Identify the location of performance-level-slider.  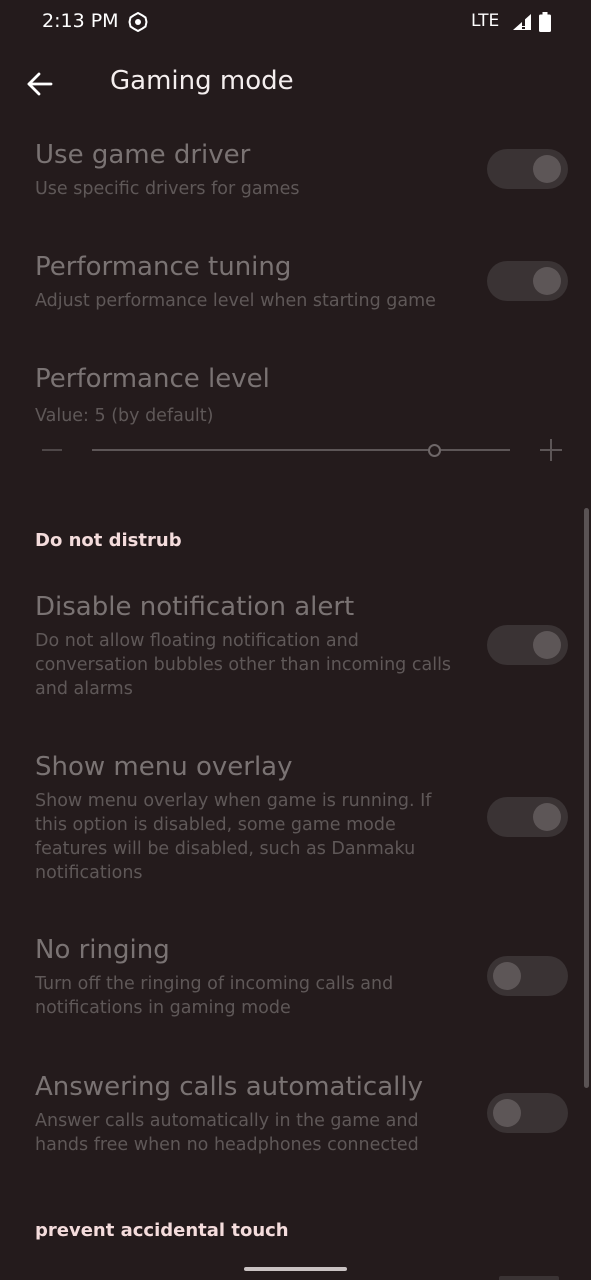
(295, 451).